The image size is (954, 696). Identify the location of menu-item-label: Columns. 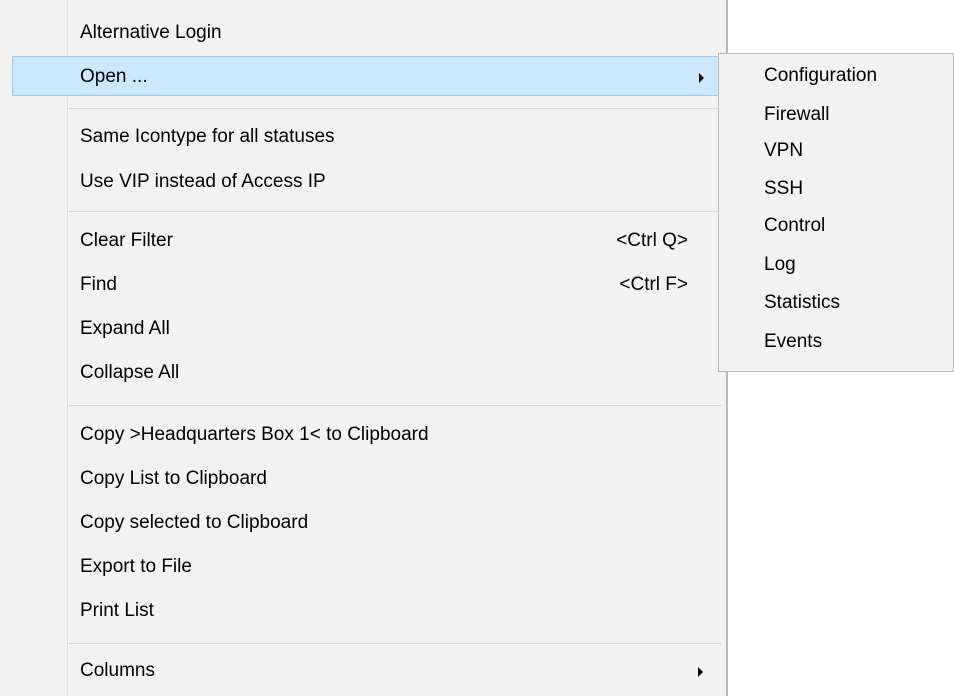
(117, 670).